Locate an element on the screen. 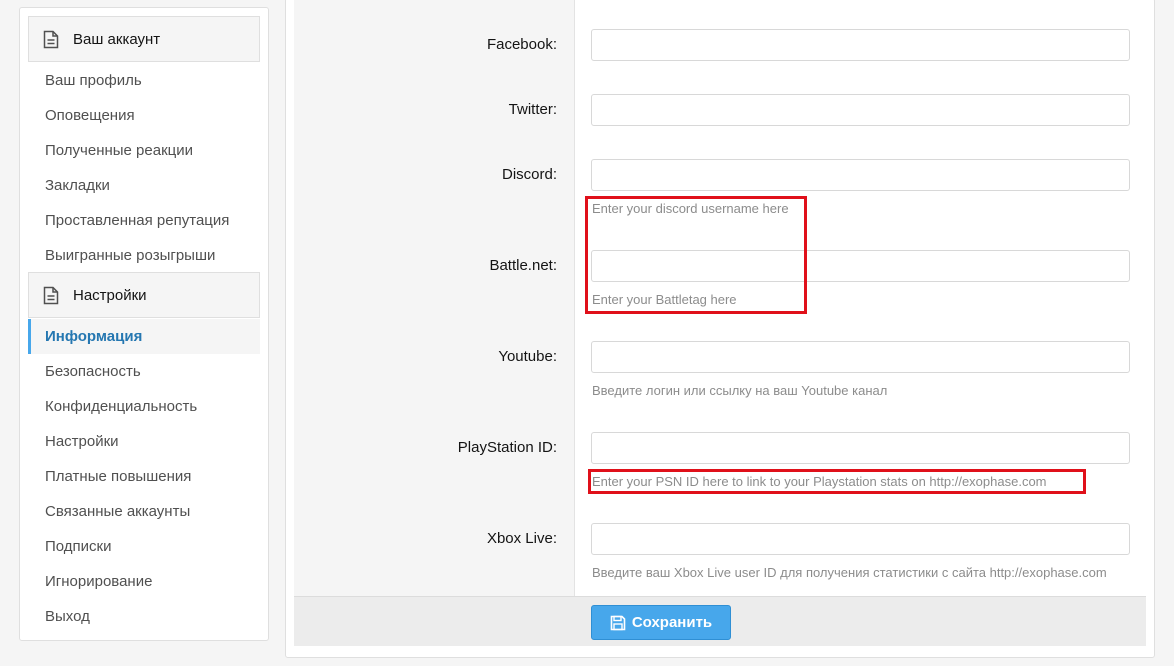  sidebar-item-connected-accounts: Связанные аккаунты is located at coordinates (144, 511).